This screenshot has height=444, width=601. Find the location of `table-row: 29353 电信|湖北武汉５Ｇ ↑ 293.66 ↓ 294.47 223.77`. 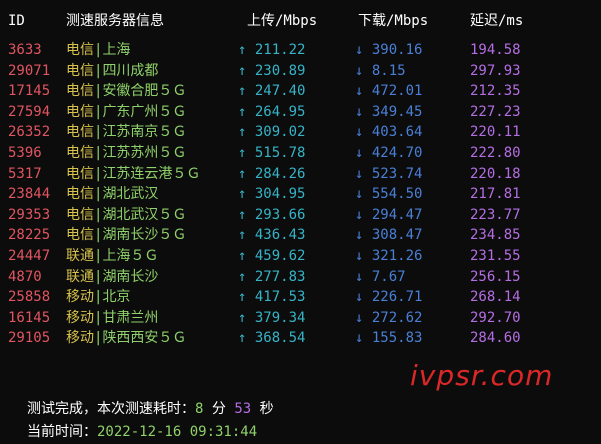

table-row: 29353 电信|湖北武汉５Ｇ ↑ 293.66 ↓ 294.47 223.77 is located at coordinates (300, 215).